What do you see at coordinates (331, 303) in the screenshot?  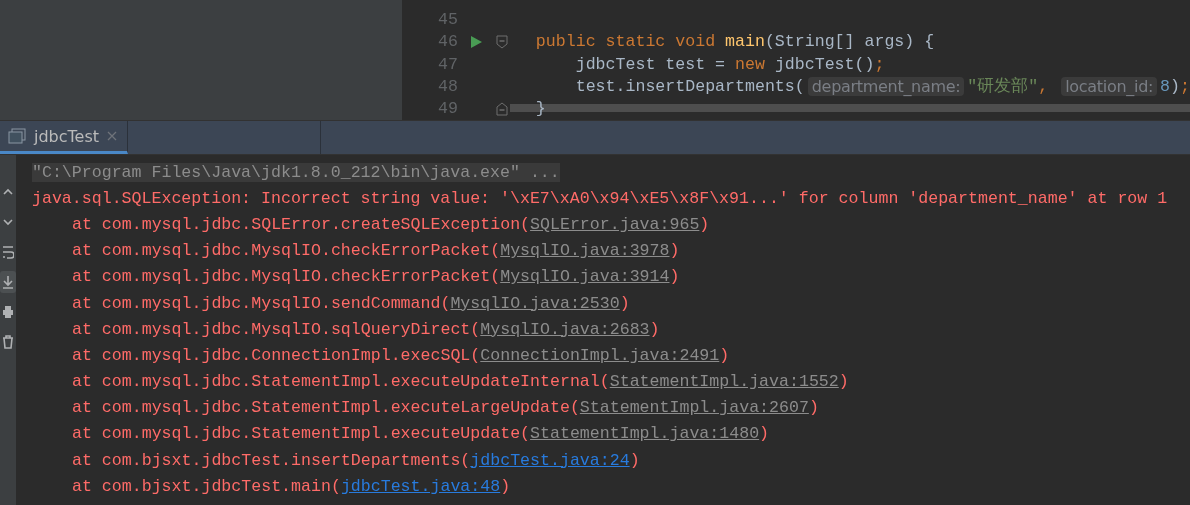 I see `stack-frame: at com.mysql.jdbc.MysqlIO.sendCommand(MysqlIO.java:2530)` at bounding box center [331, 303].